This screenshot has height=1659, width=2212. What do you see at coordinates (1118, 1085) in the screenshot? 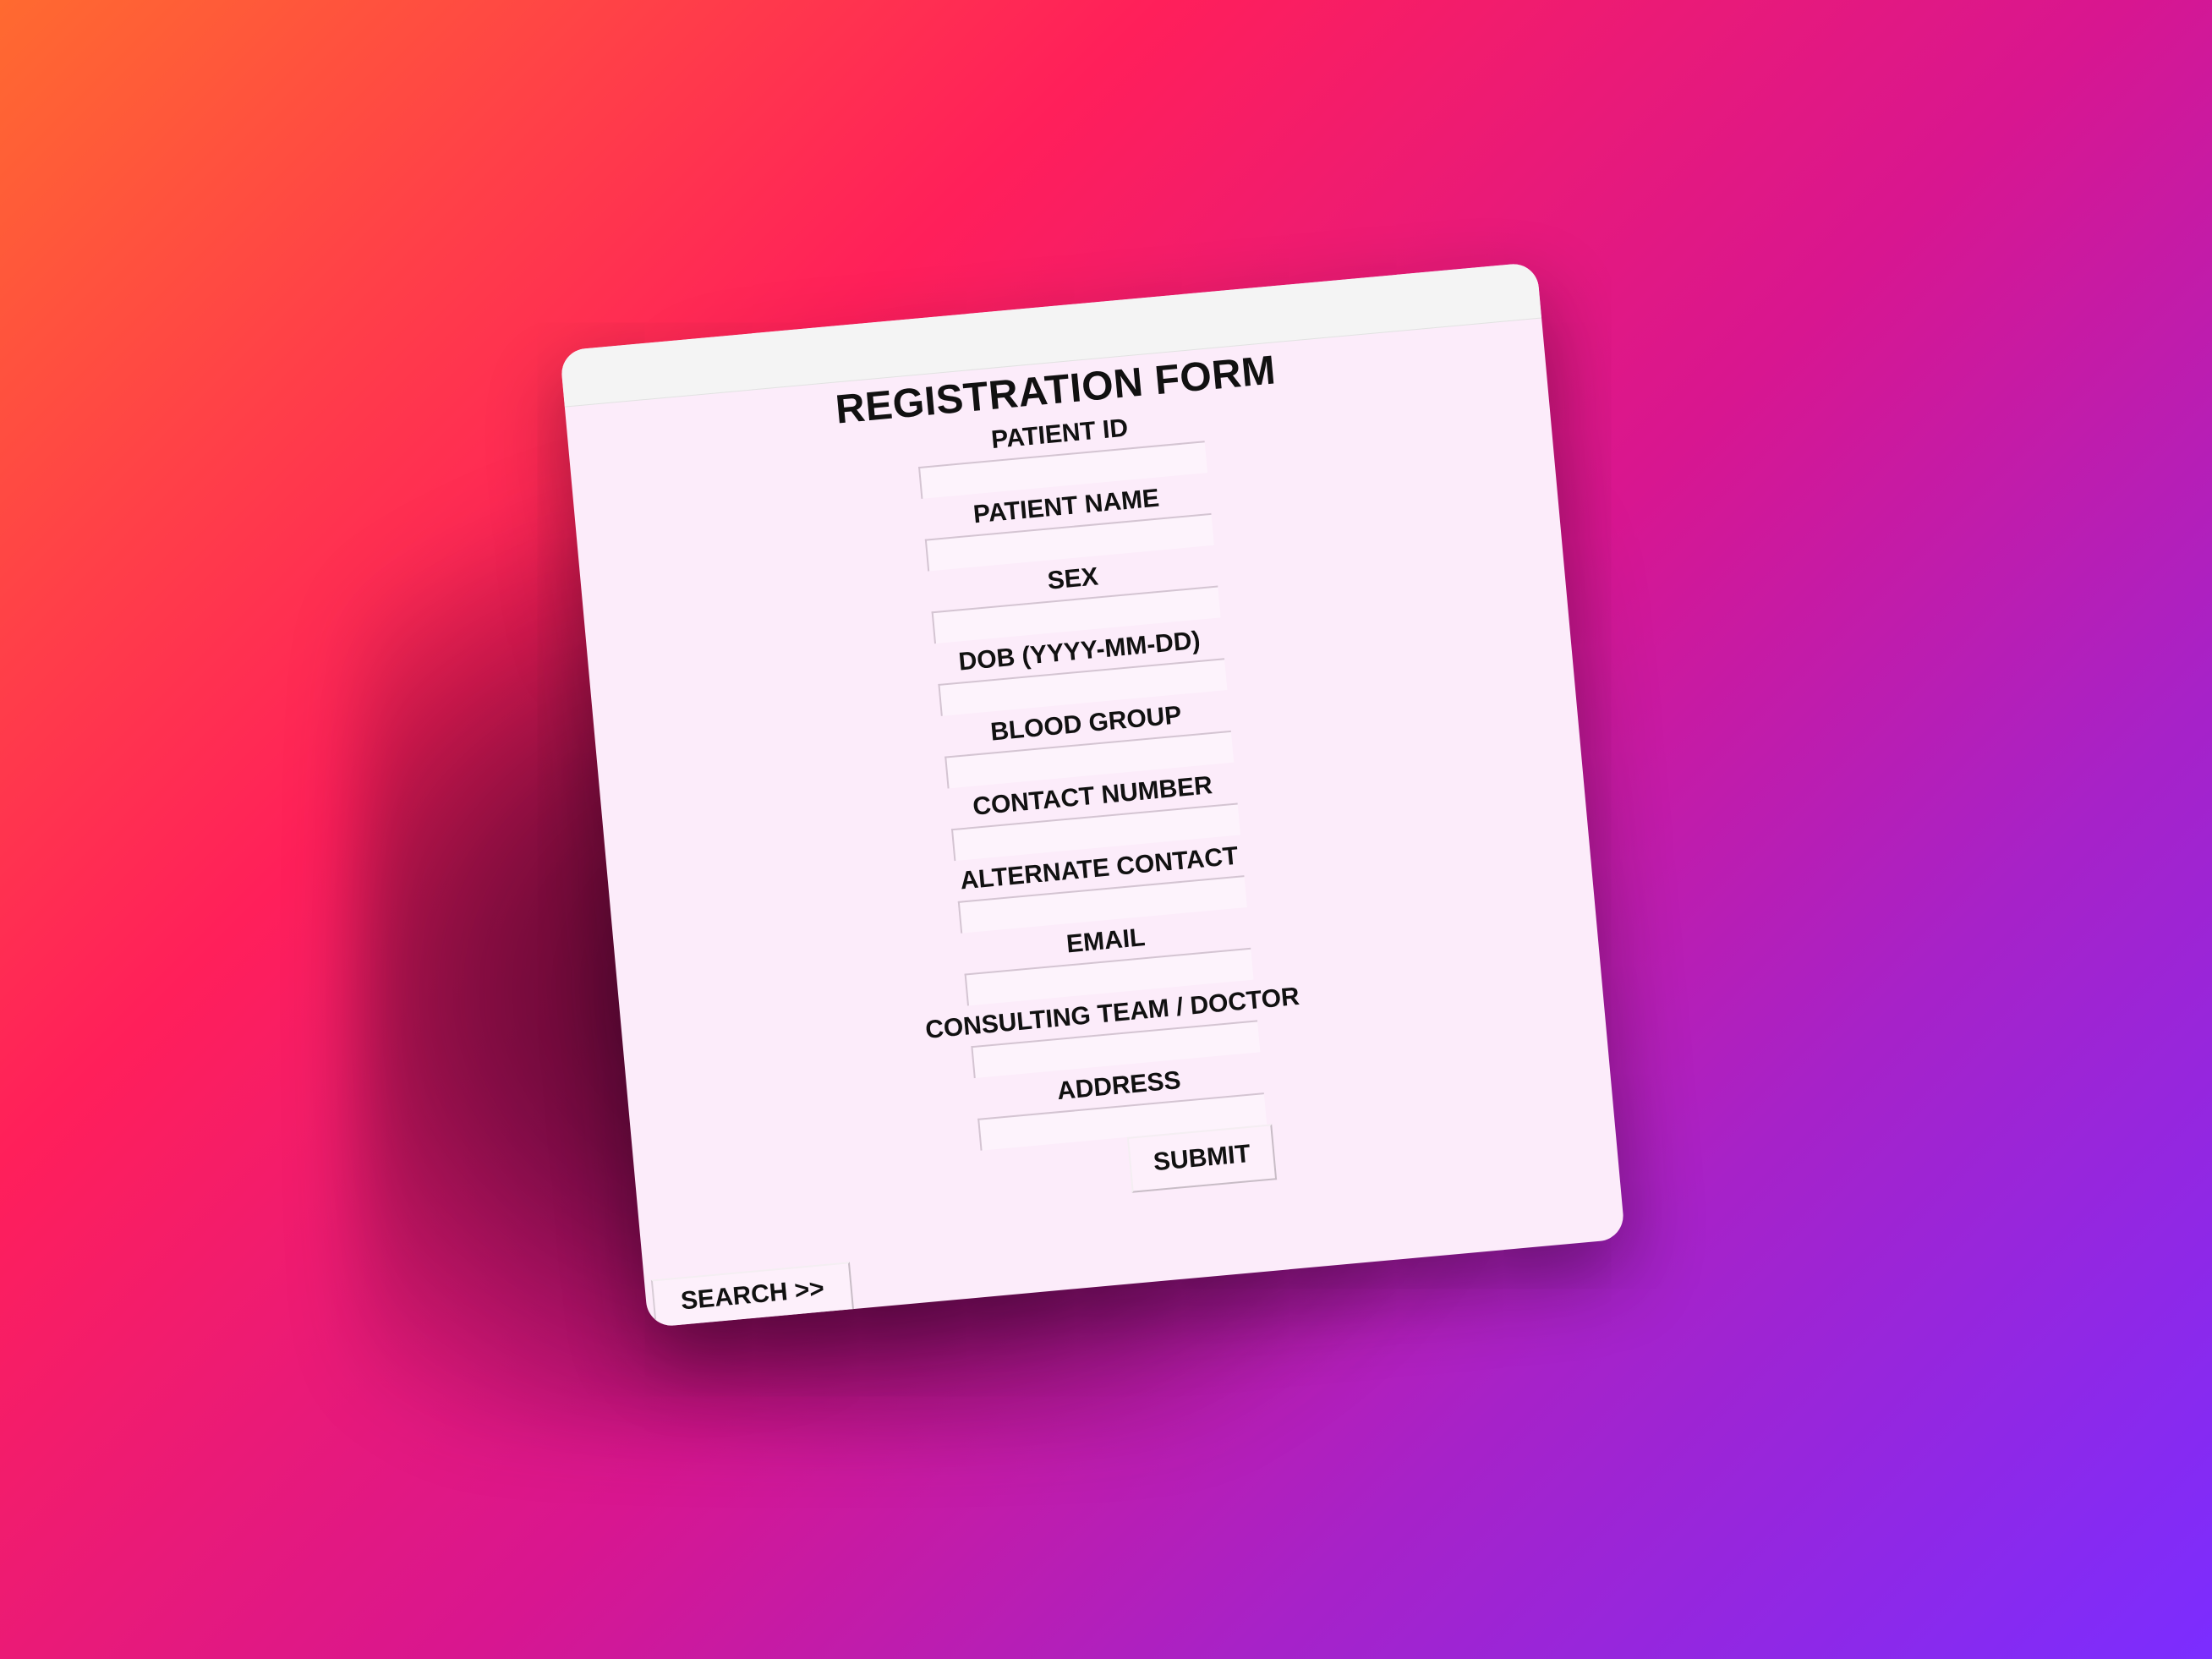
I see `address-label: ADDRESS` at bounding box center [1118, 1085].